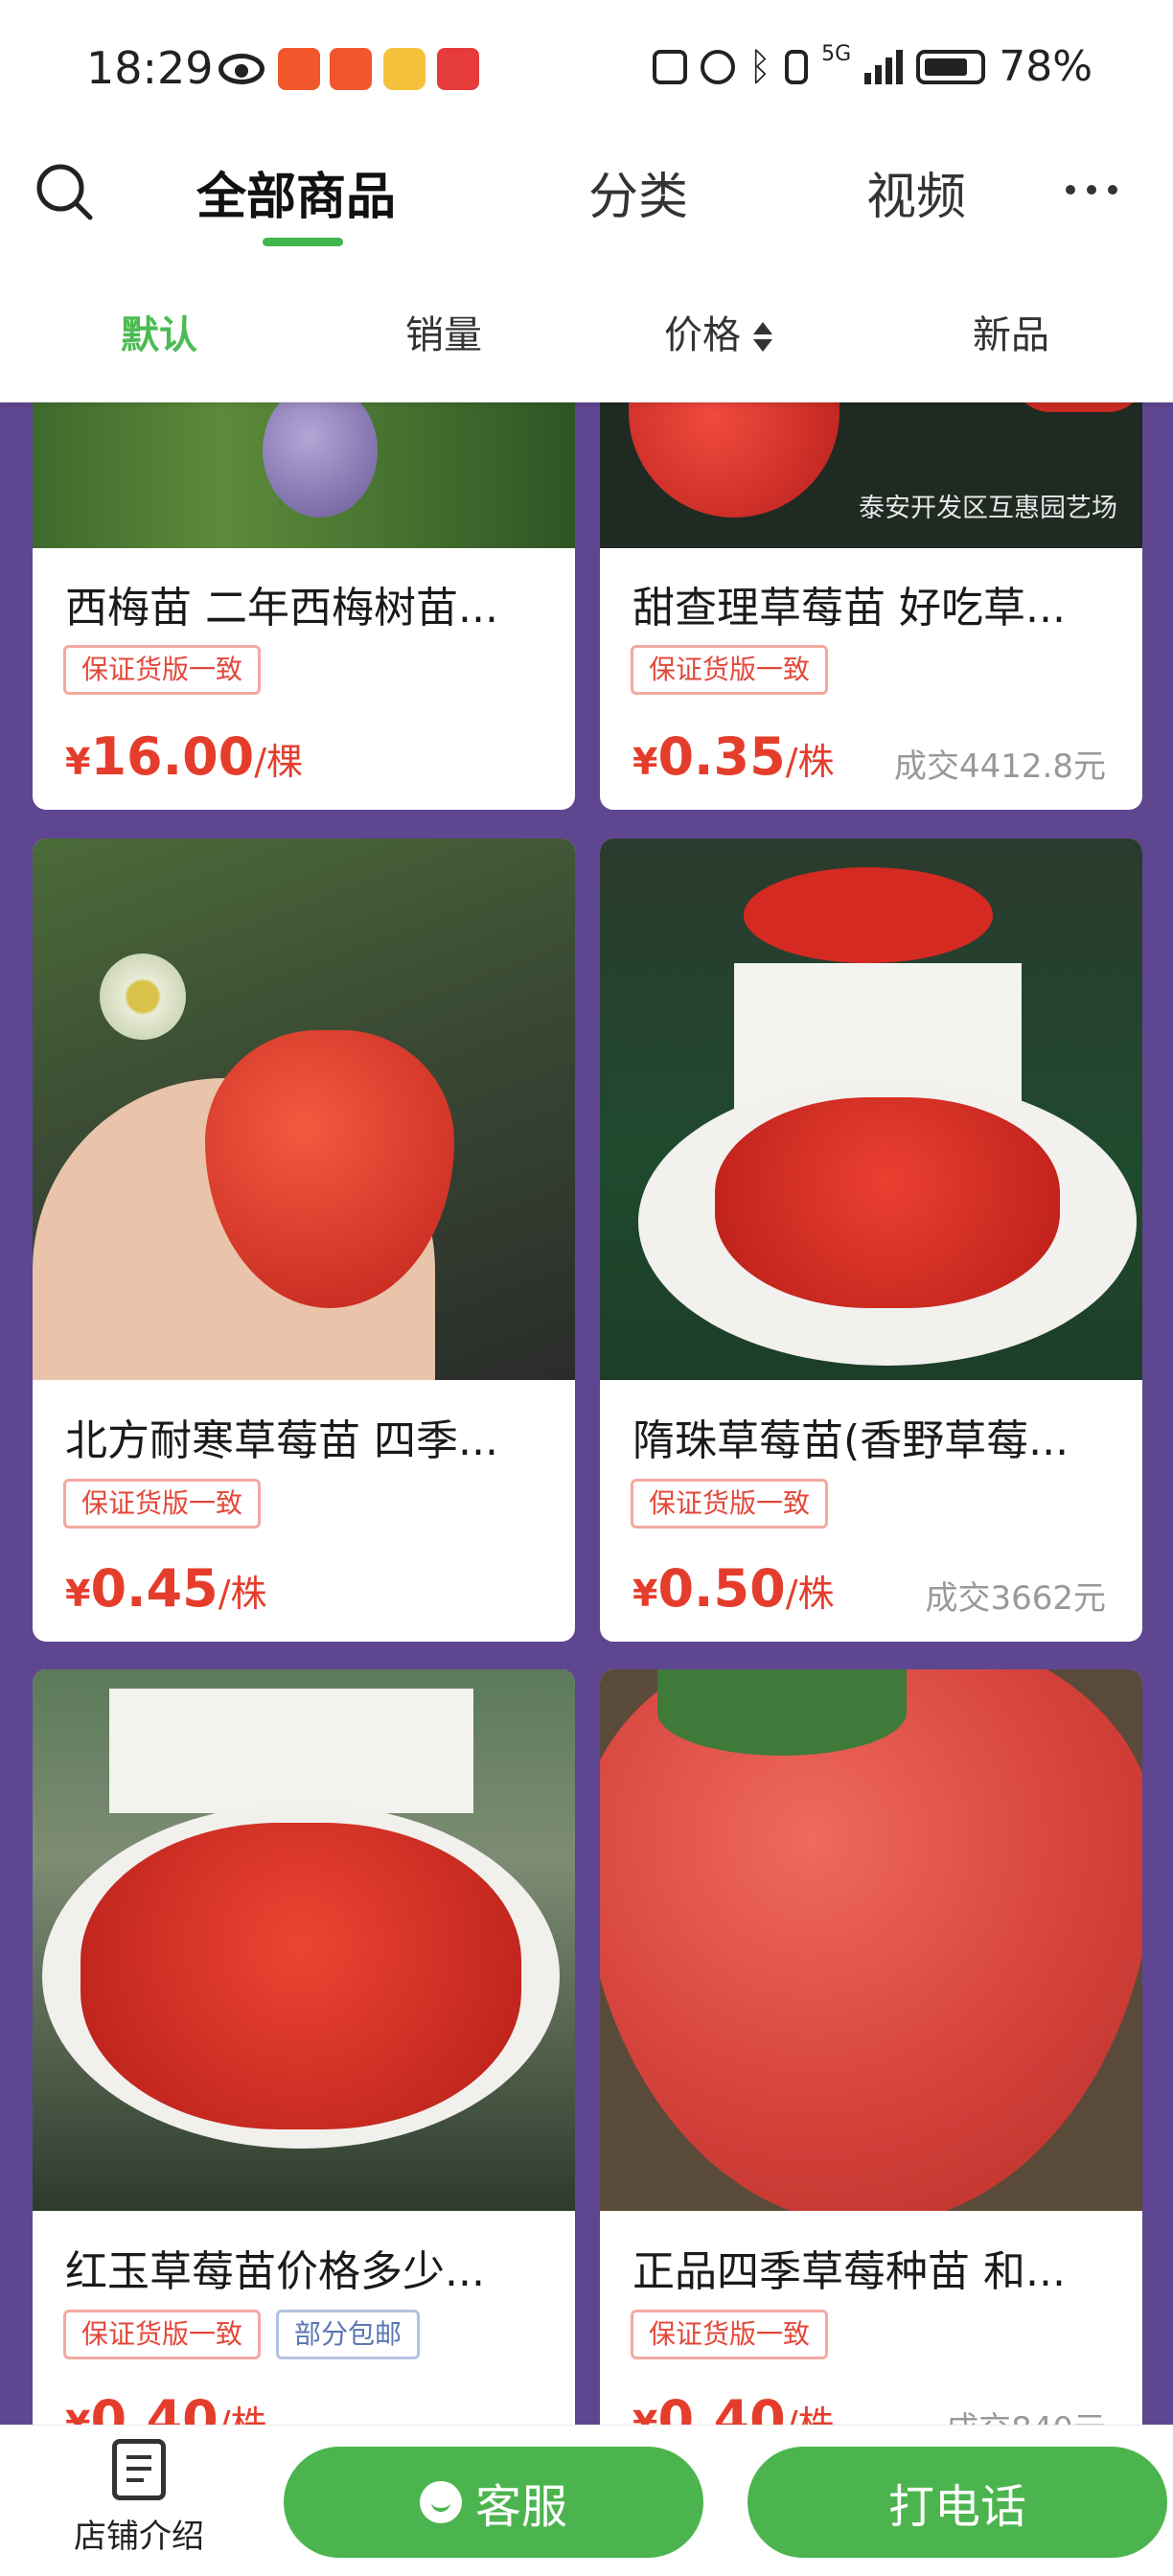 The width and height of the screenshot is (1173, 2576). I want to click on chat-icon, so click(440, 2502).